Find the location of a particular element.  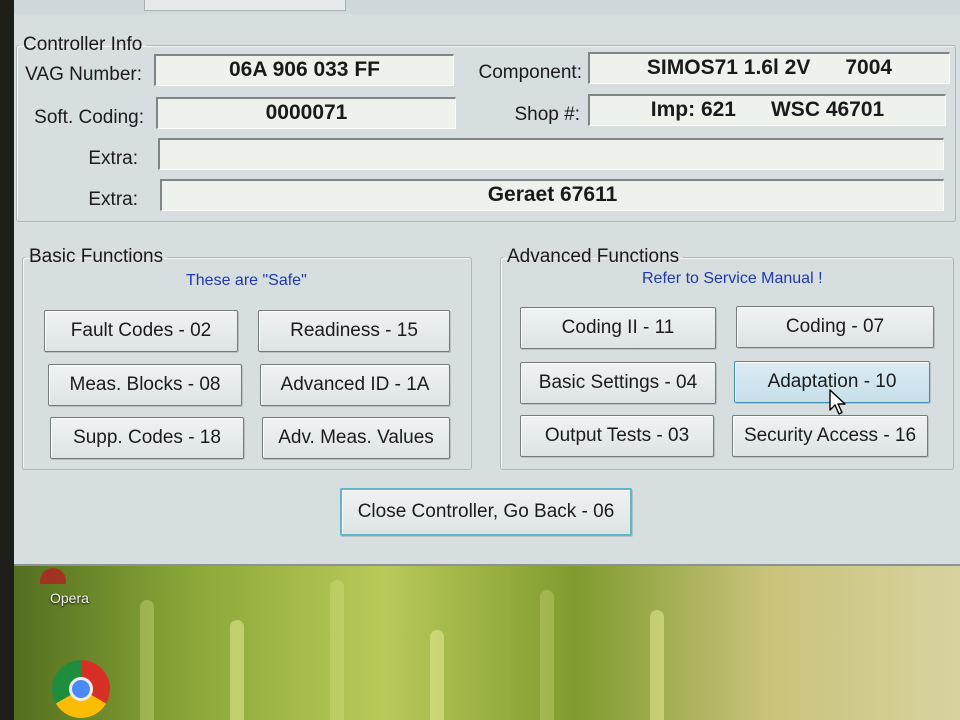

output-tests-button: Output Tests - 03 is located at coordinates (617, 436).